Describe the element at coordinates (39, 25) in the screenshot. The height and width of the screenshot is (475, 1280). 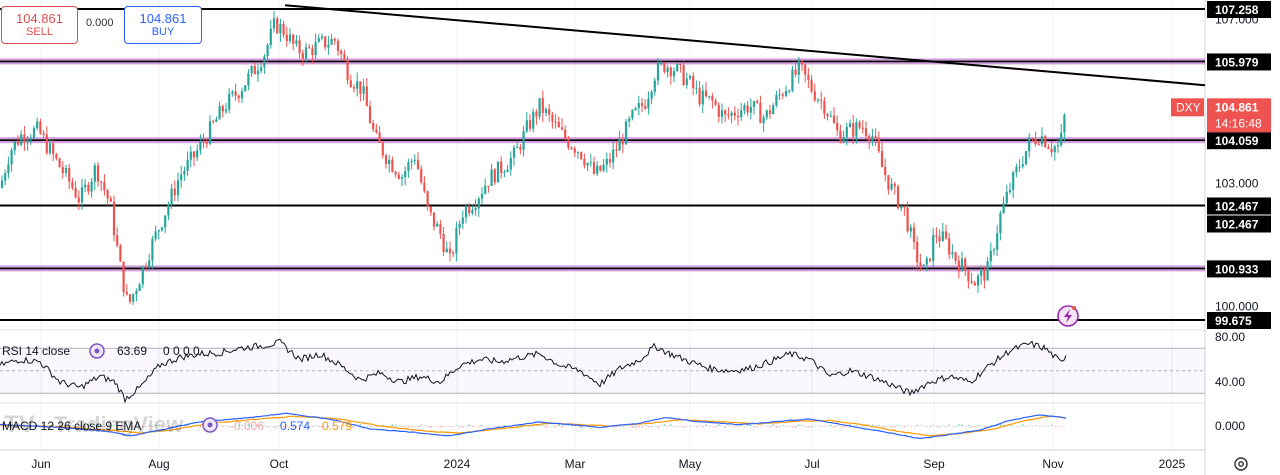
I see `sell-button: 104.861 SELL` at that location.